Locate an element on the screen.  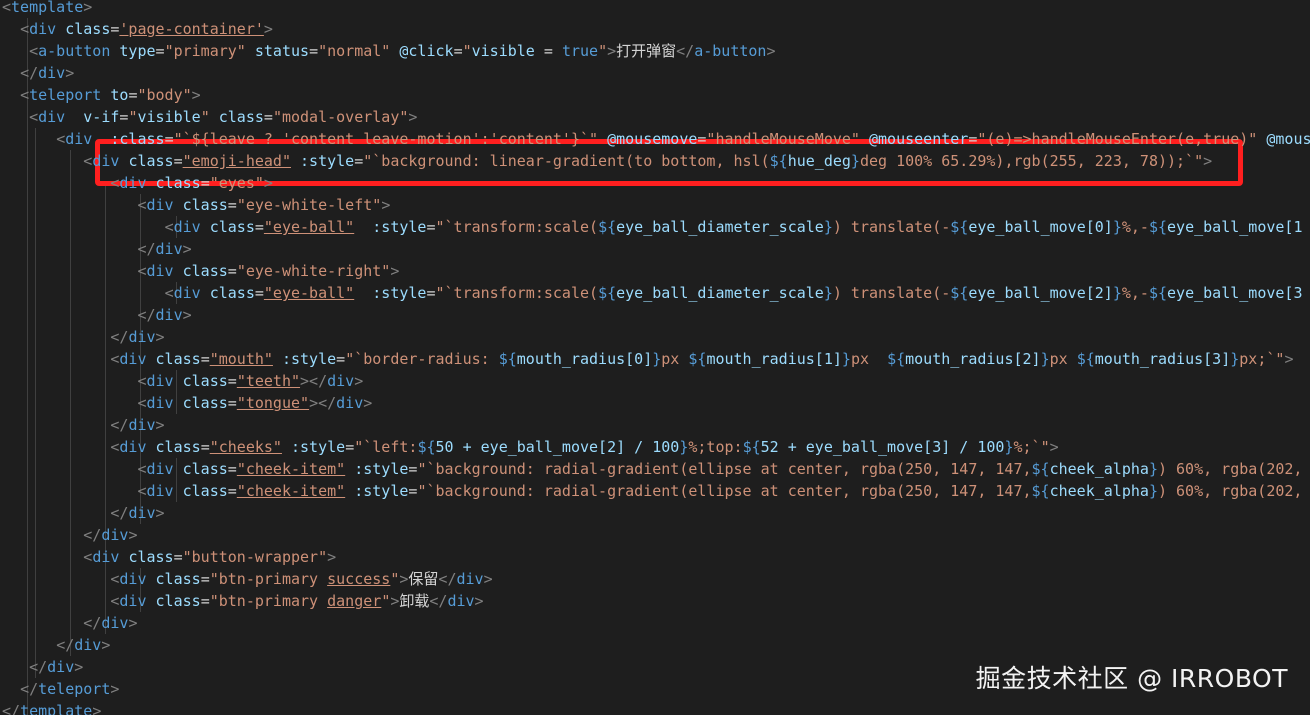
code-token: success is located at coordinates (359, 579).